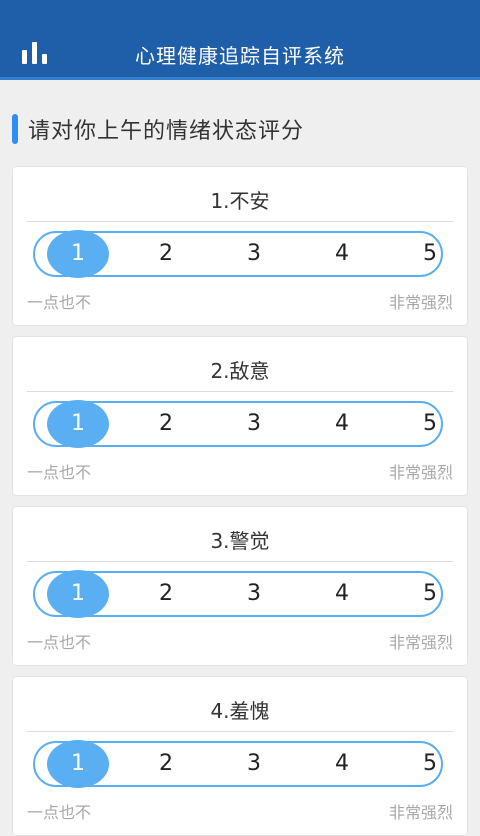 The width and height of the screenshot is (480, 836). Describe the element at coordinates (166, 131) in the screenshot. I see `section-title: 请对你上午的情绪状态评分` at that location.